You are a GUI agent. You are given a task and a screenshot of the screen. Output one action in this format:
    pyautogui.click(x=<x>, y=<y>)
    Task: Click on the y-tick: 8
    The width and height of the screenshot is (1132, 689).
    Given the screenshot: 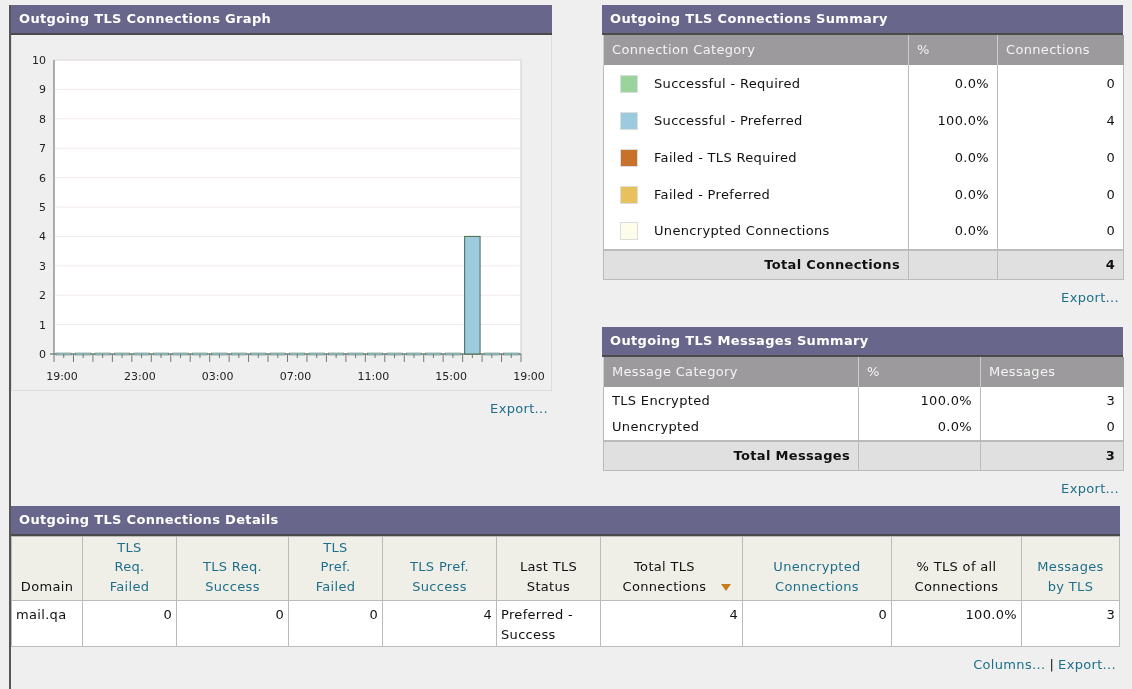 What is the action you would take?
    pyautogui.click(x=280, y=119)
    